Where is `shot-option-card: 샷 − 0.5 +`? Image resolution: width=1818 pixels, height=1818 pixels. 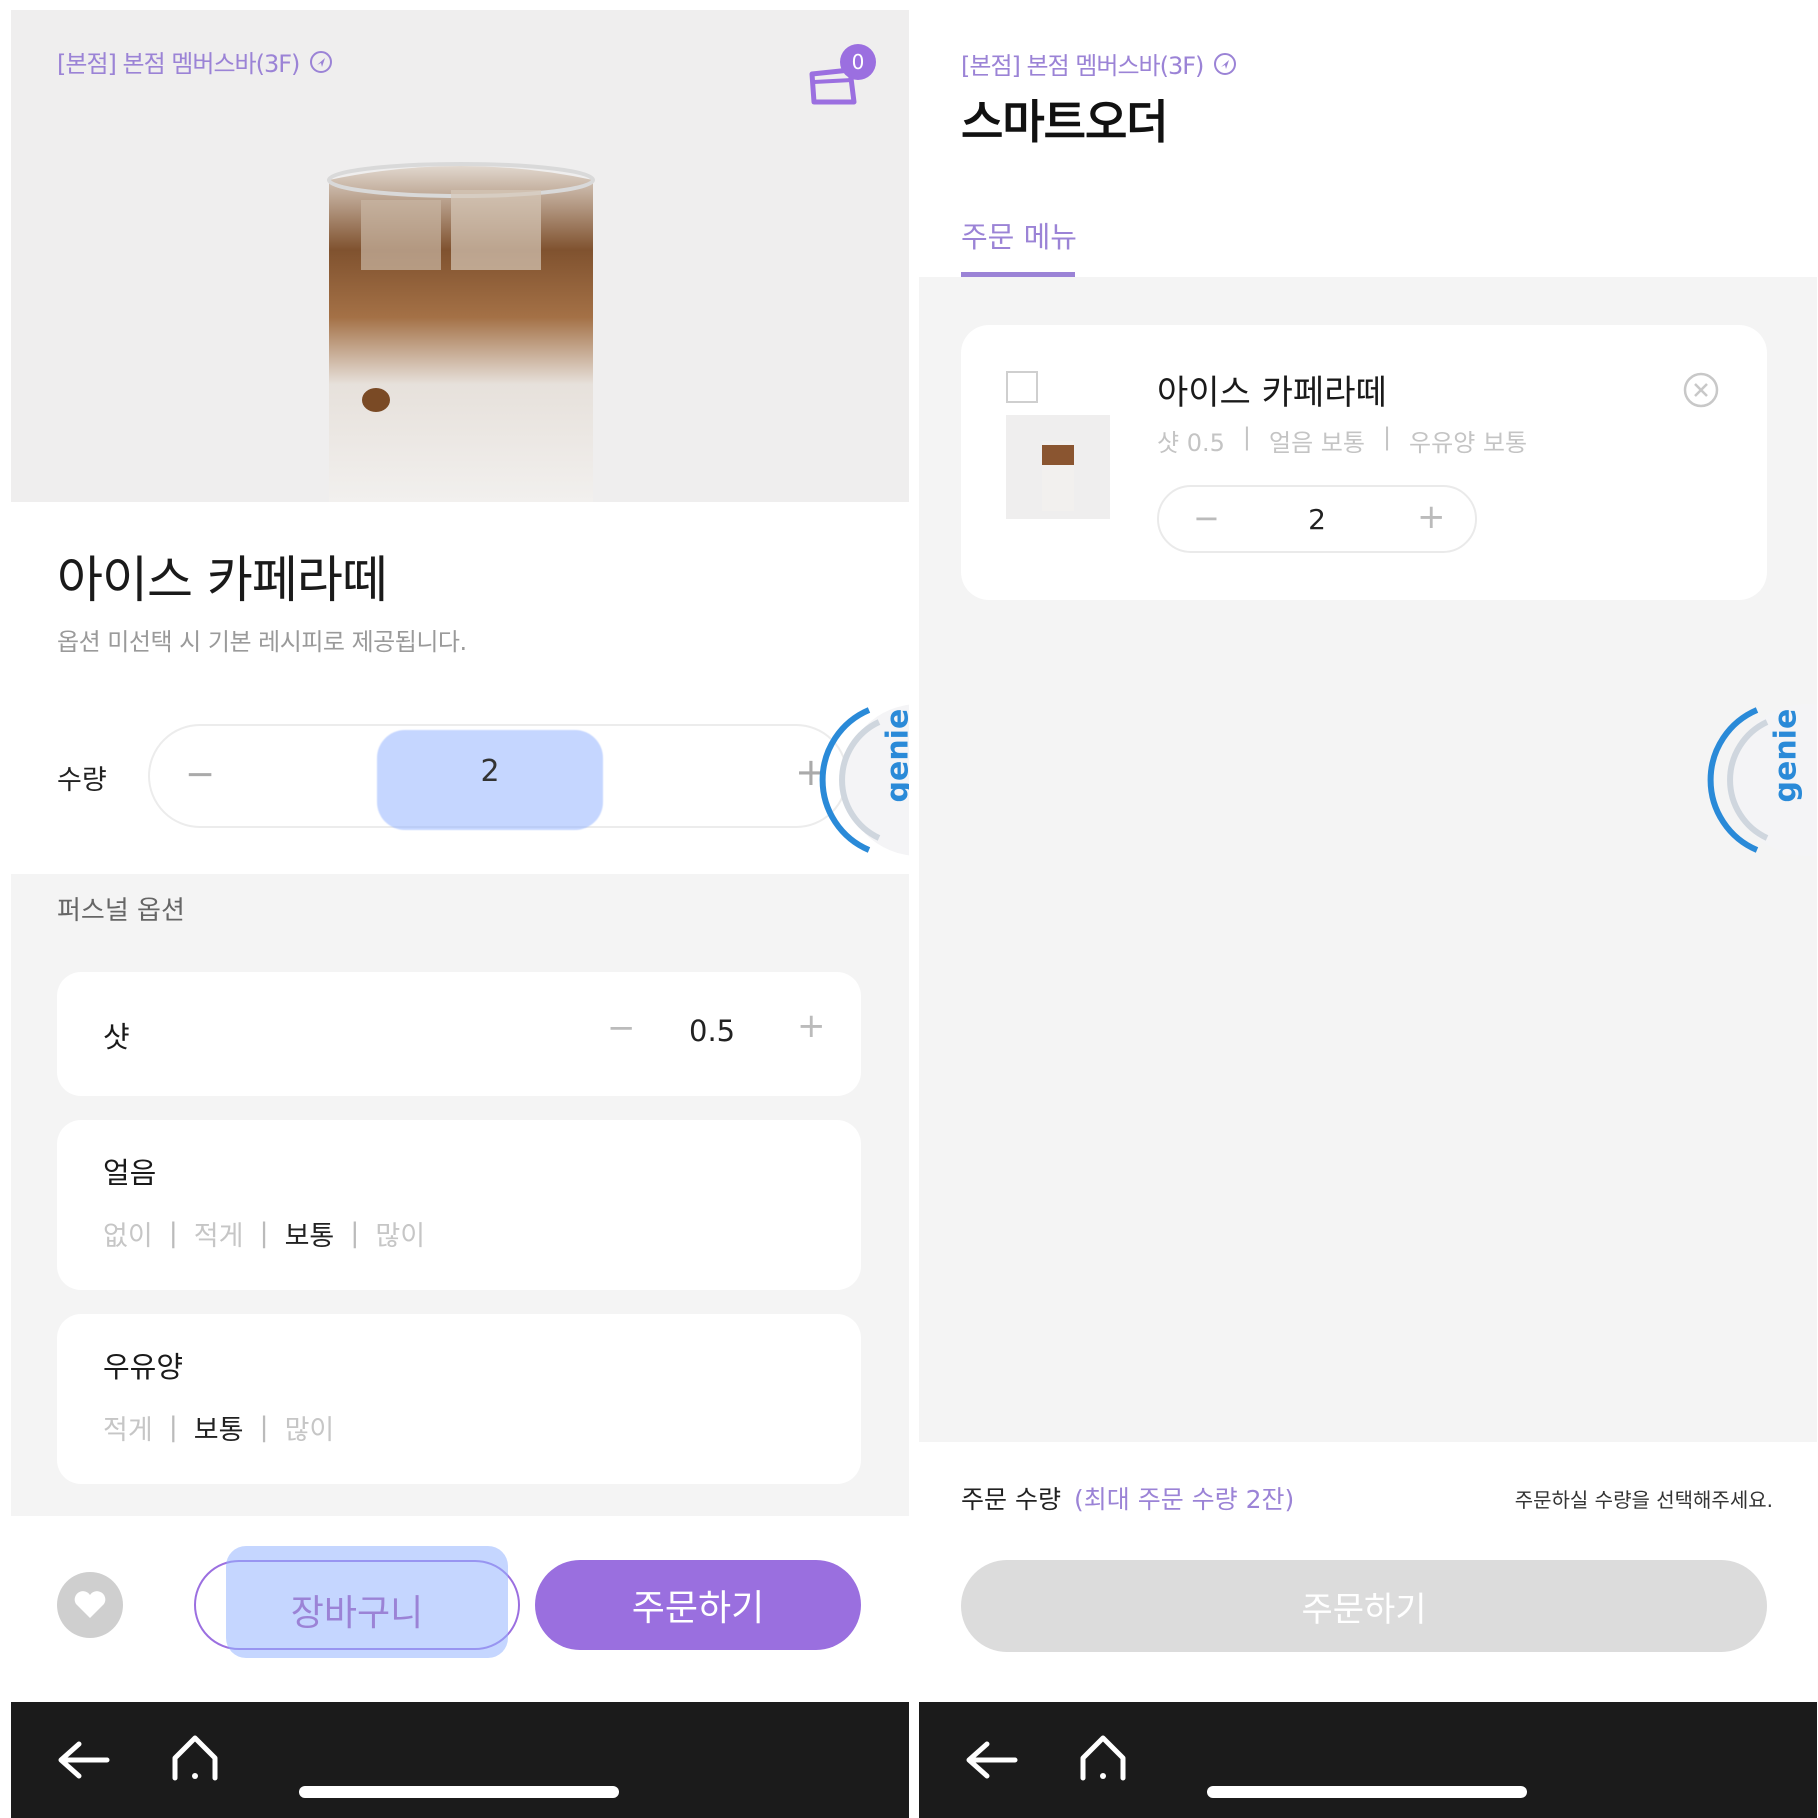 shot-option-card: 샷 − 0.5 + is located at coordinates (459, 1034).